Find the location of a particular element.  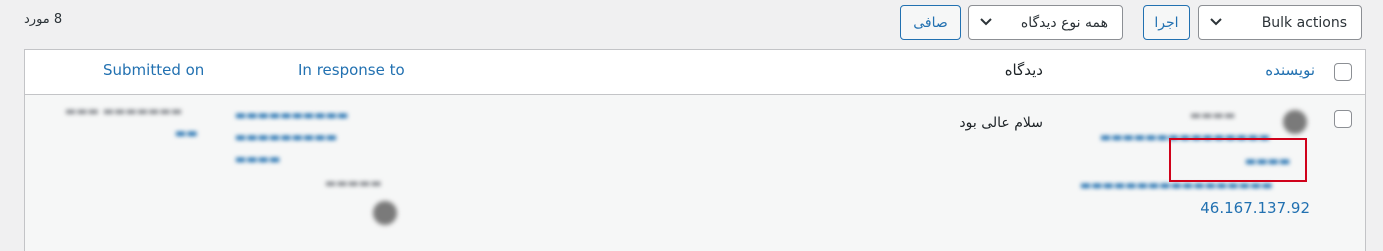

post-avatar is located at coordinates (385, 213).